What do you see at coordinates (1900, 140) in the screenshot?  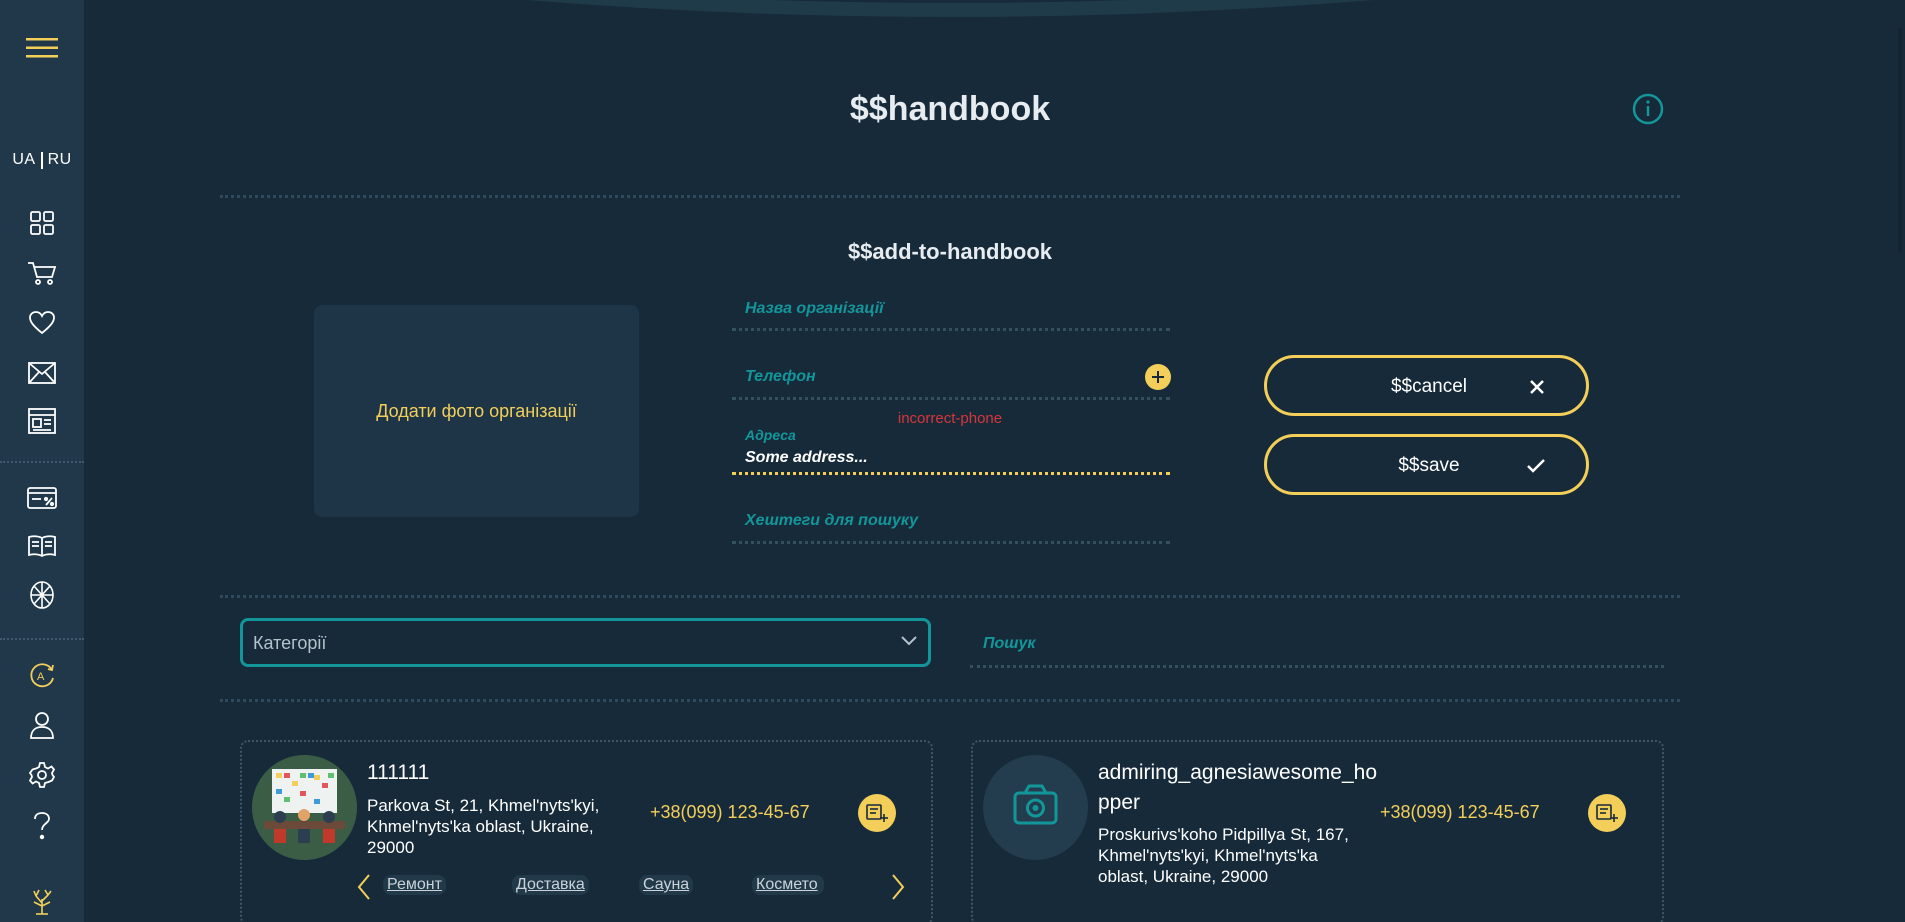 I see `scrollbar-thumb` at bounding box center [1900, 140].